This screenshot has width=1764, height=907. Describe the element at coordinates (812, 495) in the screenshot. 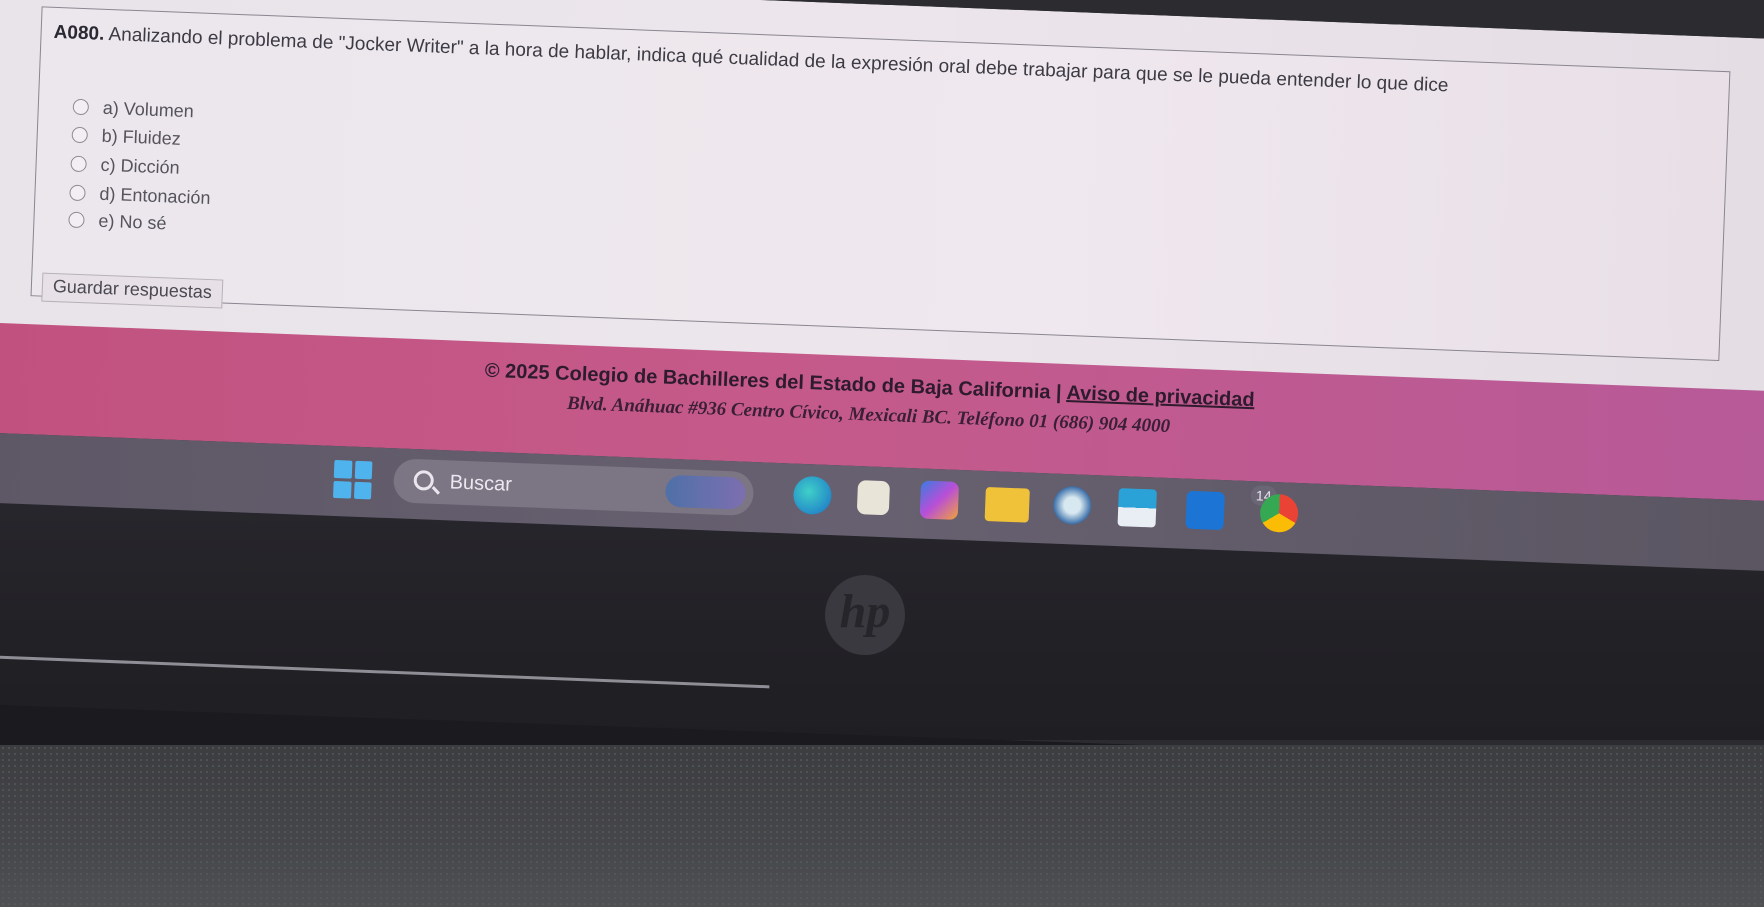

I see `edge-browser-icon` at that location.